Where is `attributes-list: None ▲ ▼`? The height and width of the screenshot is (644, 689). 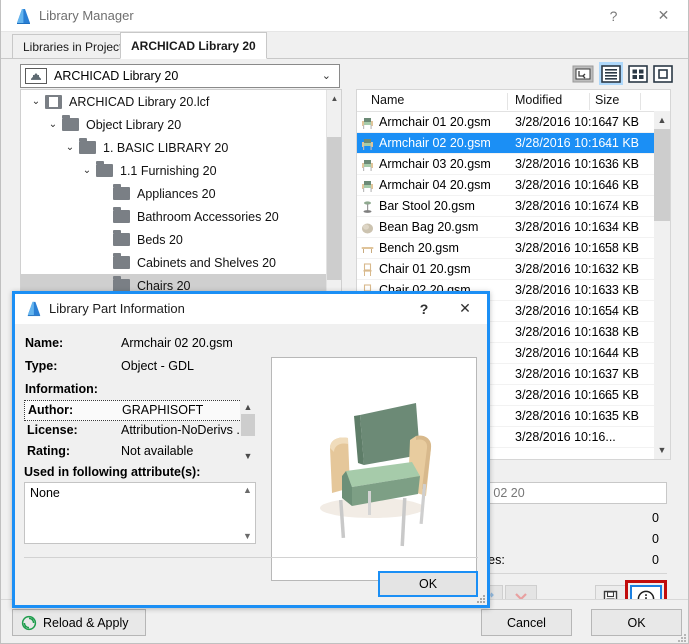
attributes-list: None ▲ ▼ is located at coordinates (140, 513).